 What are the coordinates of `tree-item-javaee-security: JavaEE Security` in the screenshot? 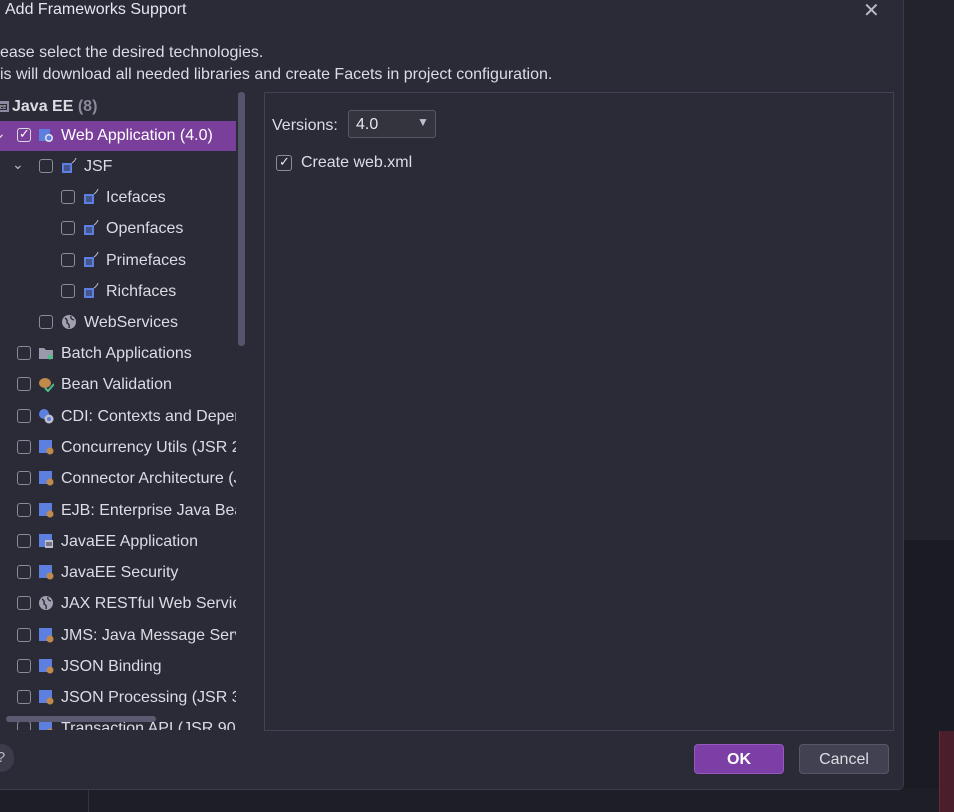 It's located at (124, 573).